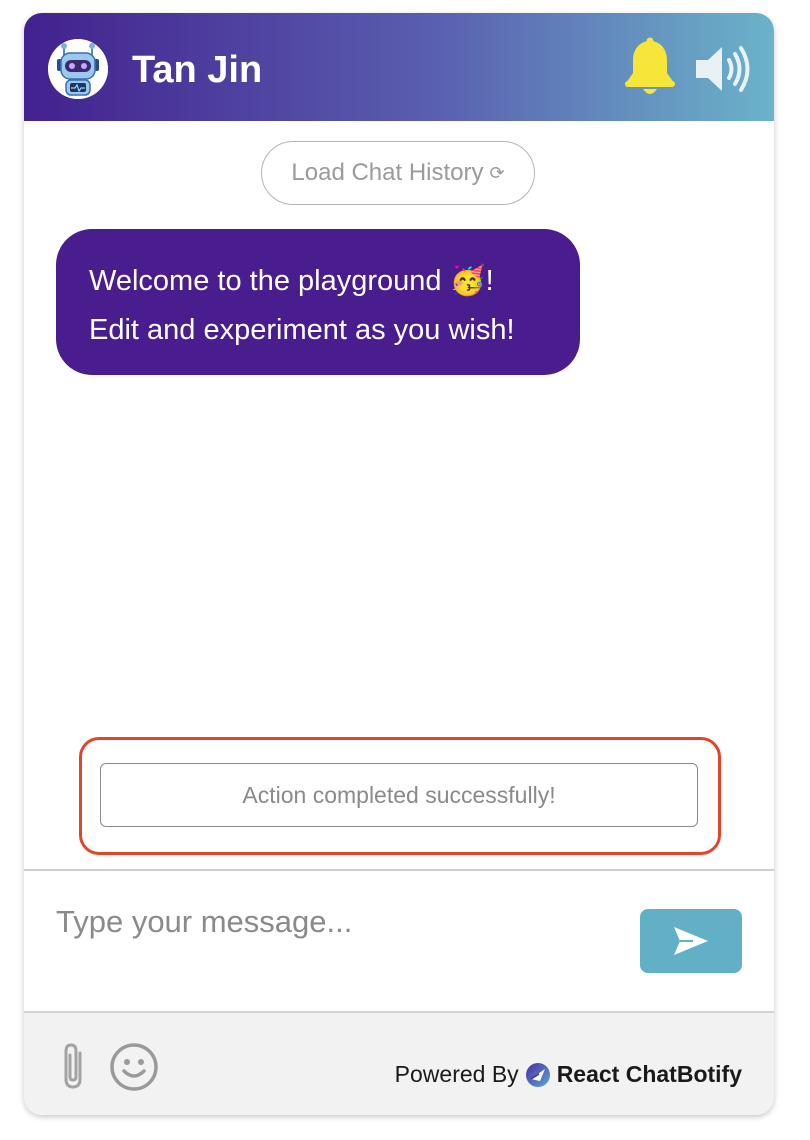 Image resolution: width=810 pixels, height=1140 pixels. What do you see at coordinates (497, 172) in the screenshot?
I see `refresh-icon: ⟳` at bounding box center [497, 172].